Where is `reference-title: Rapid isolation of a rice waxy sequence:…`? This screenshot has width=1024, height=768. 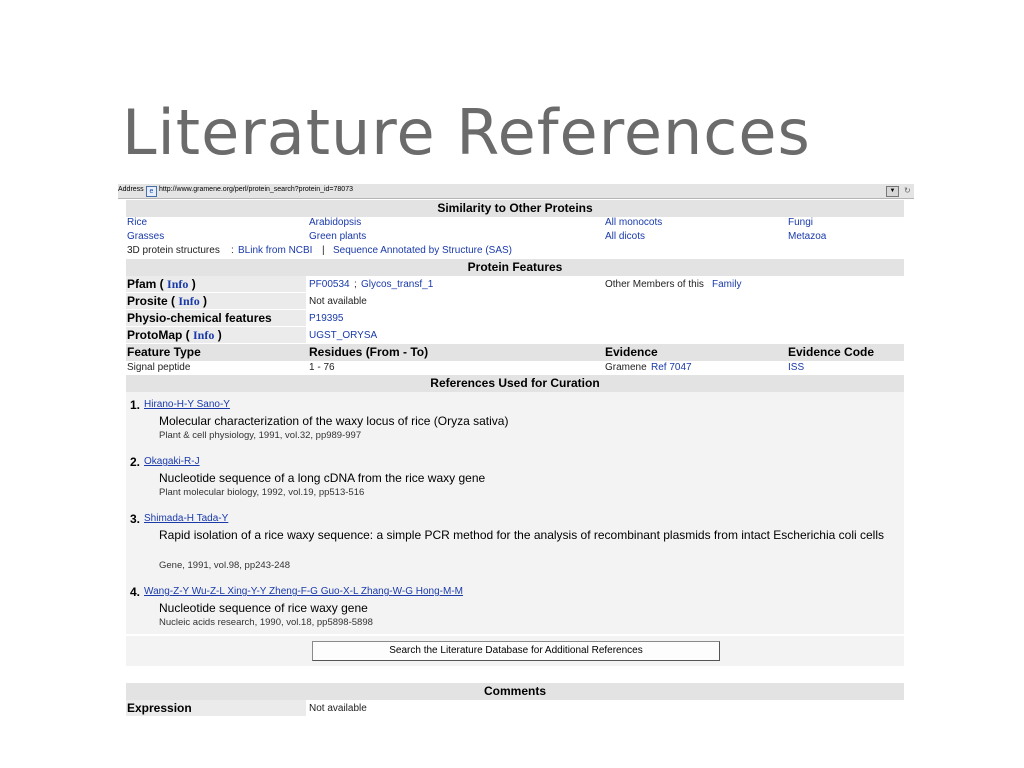 reference-title: Rapid isolation of a rice waxy sequence:… is located at coordinates (521, 535).